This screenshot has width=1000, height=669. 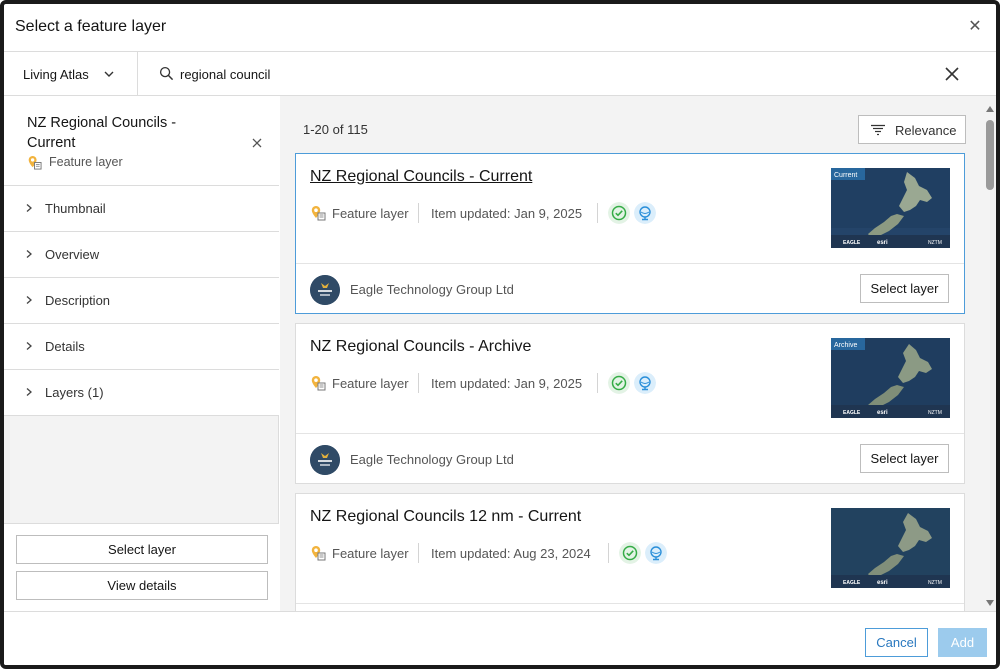 I want to click on sort-icon, so click(x=878, y=130).